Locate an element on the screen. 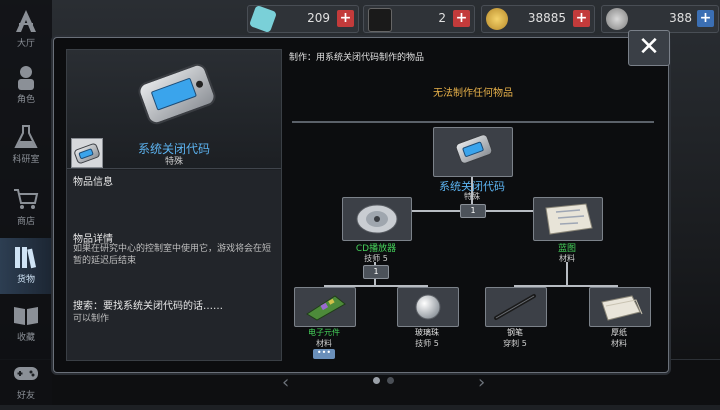 The height and width of the screenshot is (410, 720). glass-bead-icon is located at coordinates (428, 307).